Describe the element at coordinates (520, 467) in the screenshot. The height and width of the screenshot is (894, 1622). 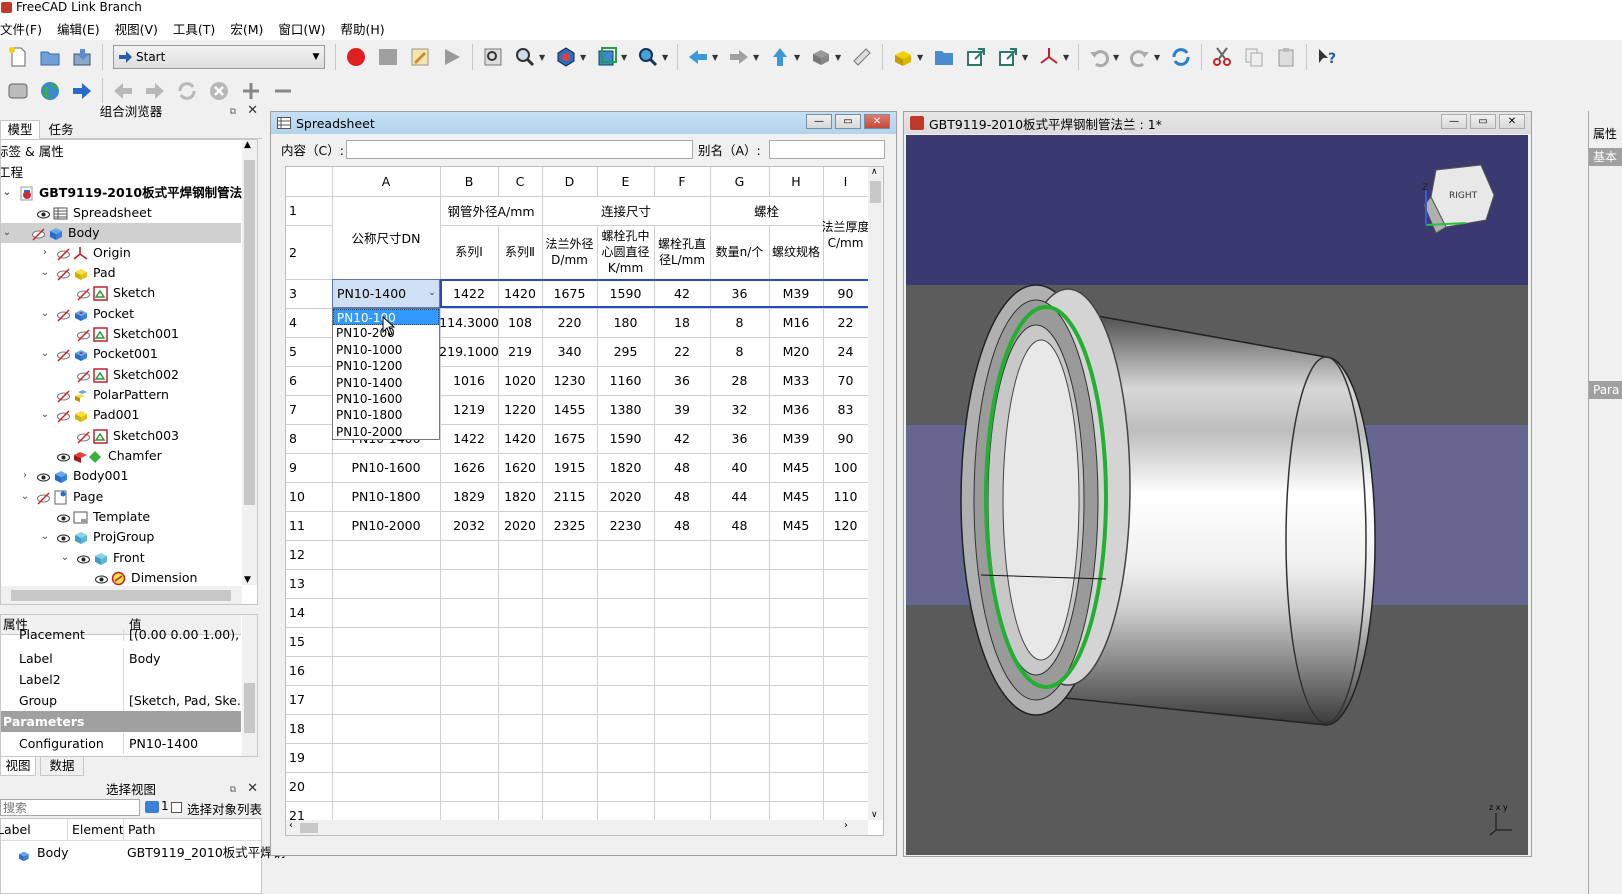
I see `data-cell: 1620` at that location.